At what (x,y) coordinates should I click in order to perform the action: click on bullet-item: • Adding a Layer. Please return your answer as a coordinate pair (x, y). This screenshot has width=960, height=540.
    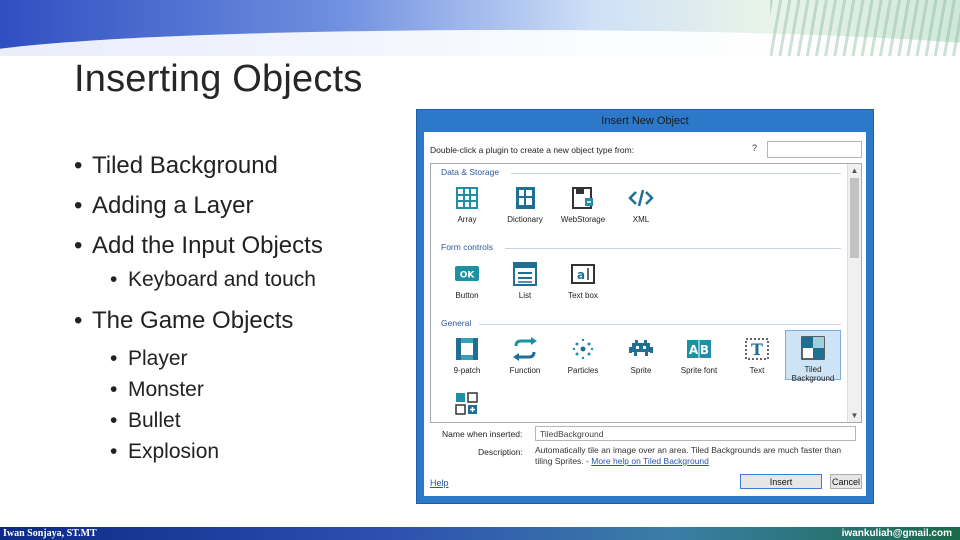
    Looking at the image, I should click on (164, 205).